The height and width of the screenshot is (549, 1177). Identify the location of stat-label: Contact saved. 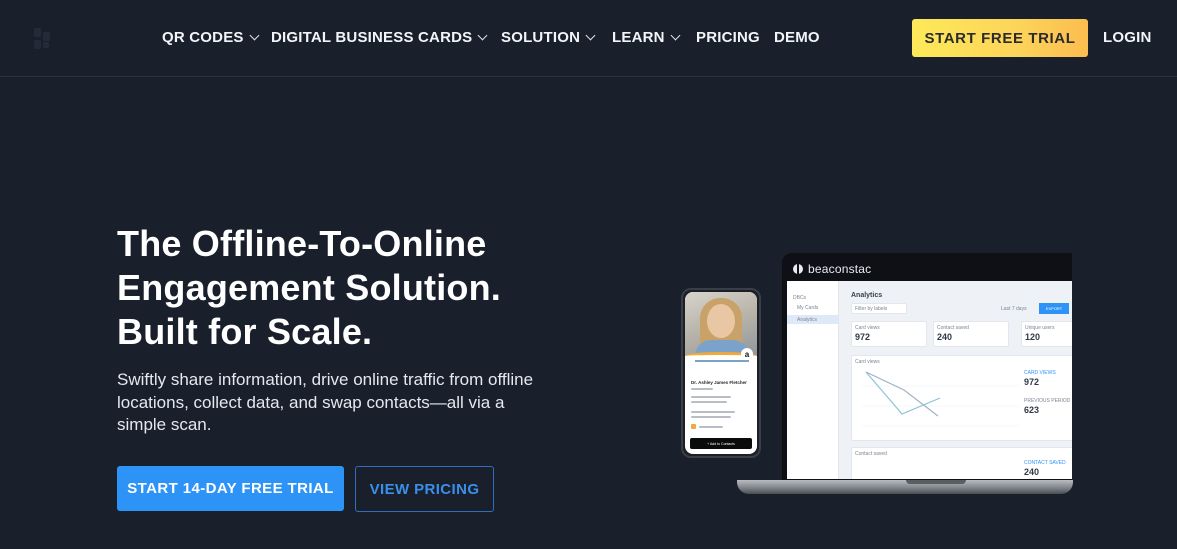
(953, 328).